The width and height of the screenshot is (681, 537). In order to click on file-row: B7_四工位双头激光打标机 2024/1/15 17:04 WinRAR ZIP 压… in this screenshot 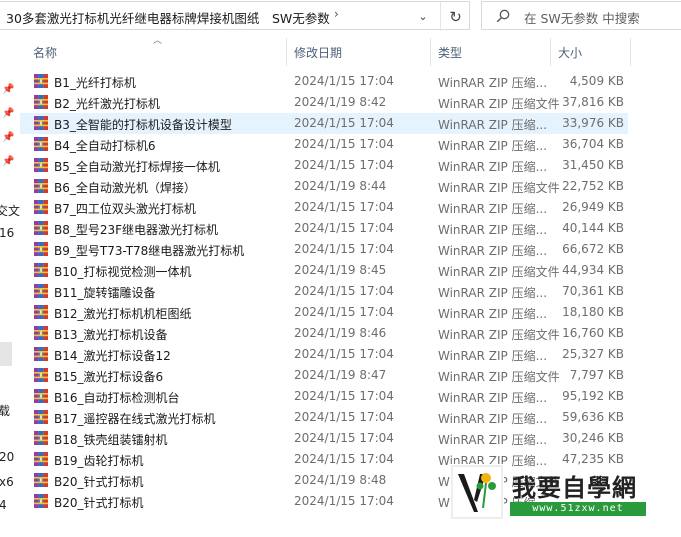, I will do `click(324, 207)`.